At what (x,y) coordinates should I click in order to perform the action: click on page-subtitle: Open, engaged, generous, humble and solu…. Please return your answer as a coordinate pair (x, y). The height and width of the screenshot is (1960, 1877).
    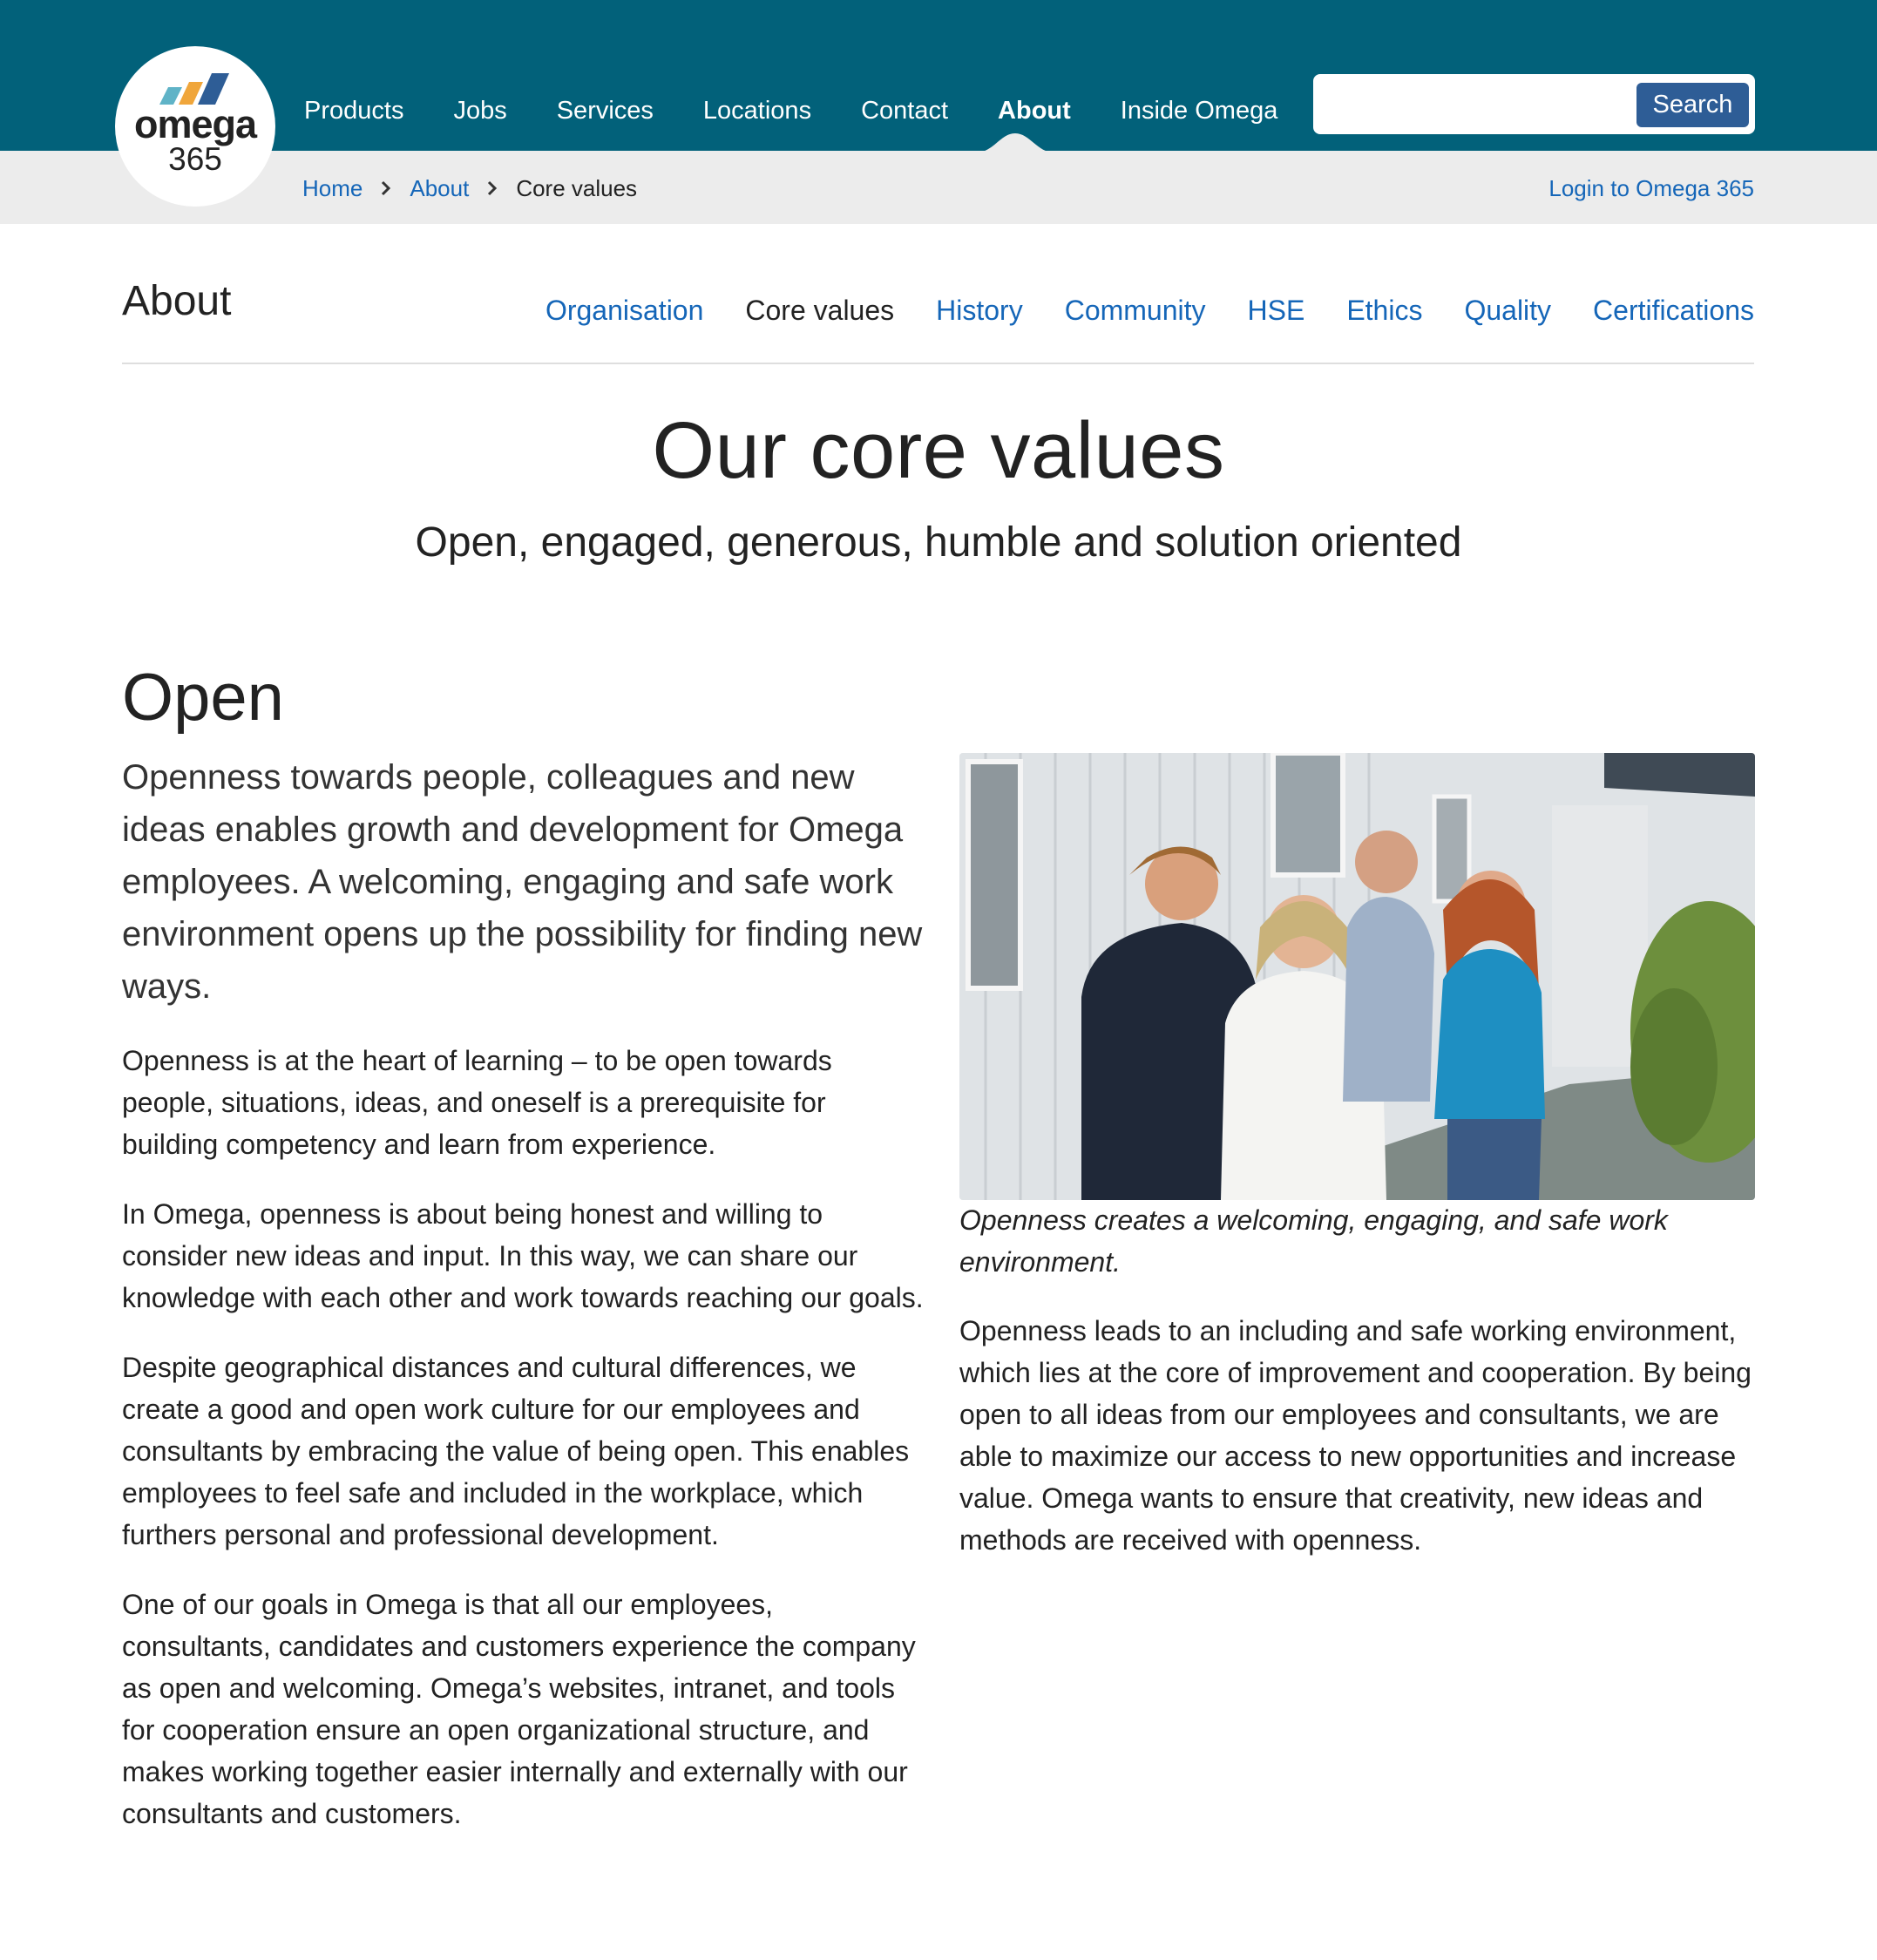
    Looking at the image, I should click on (938, 542).